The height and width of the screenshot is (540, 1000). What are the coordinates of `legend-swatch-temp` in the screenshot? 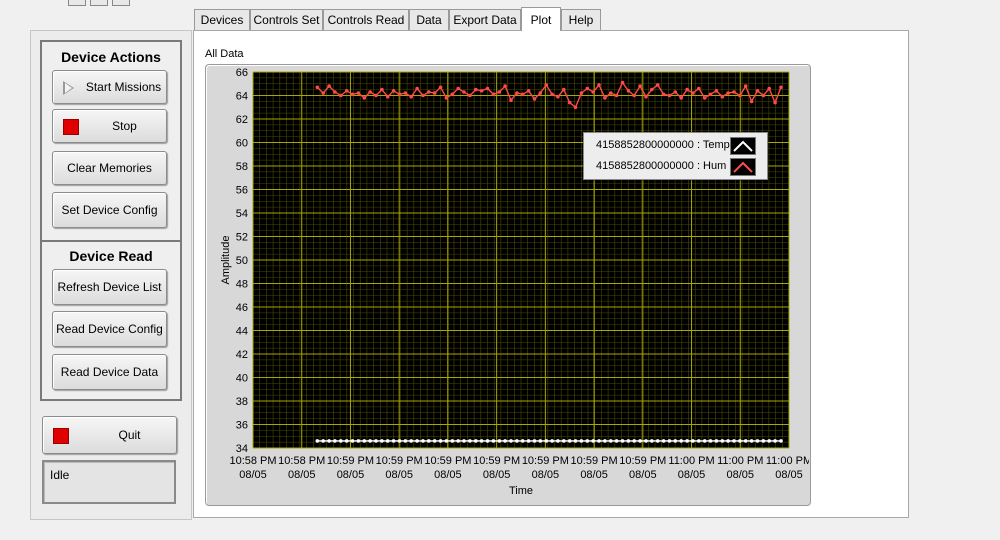 It's located at (743, 146).